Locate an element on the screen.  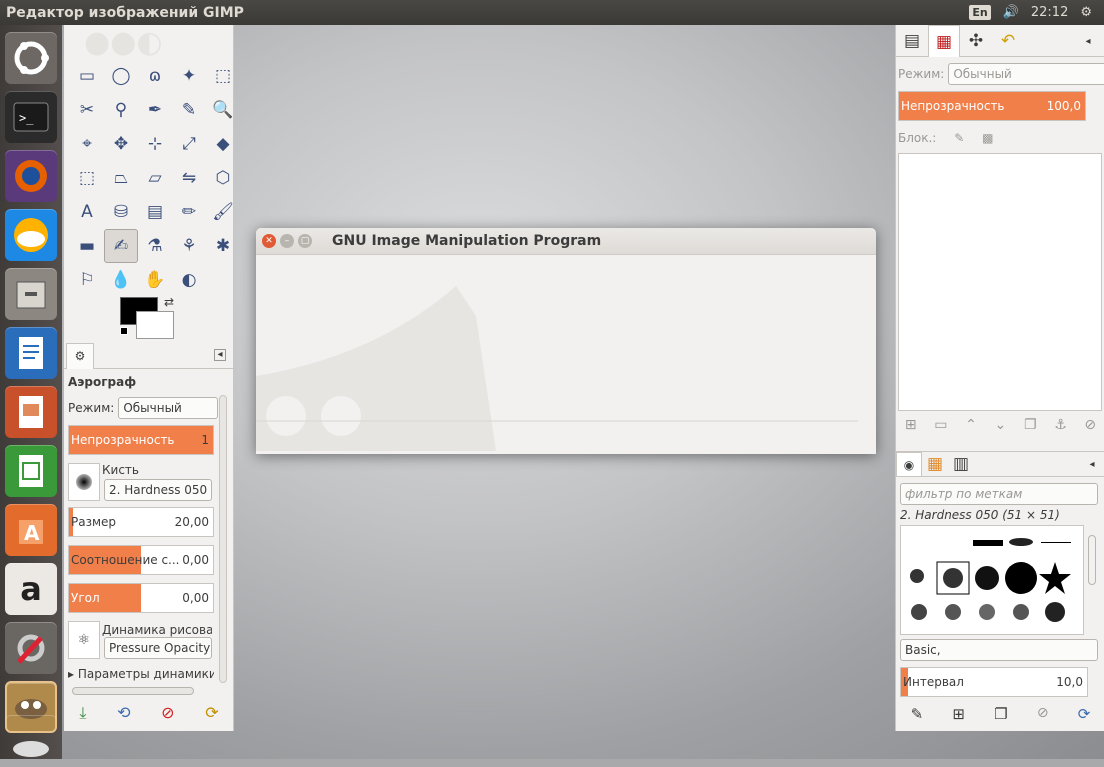
tool-button-icon: ✎ is located at coordinates (189, 110).